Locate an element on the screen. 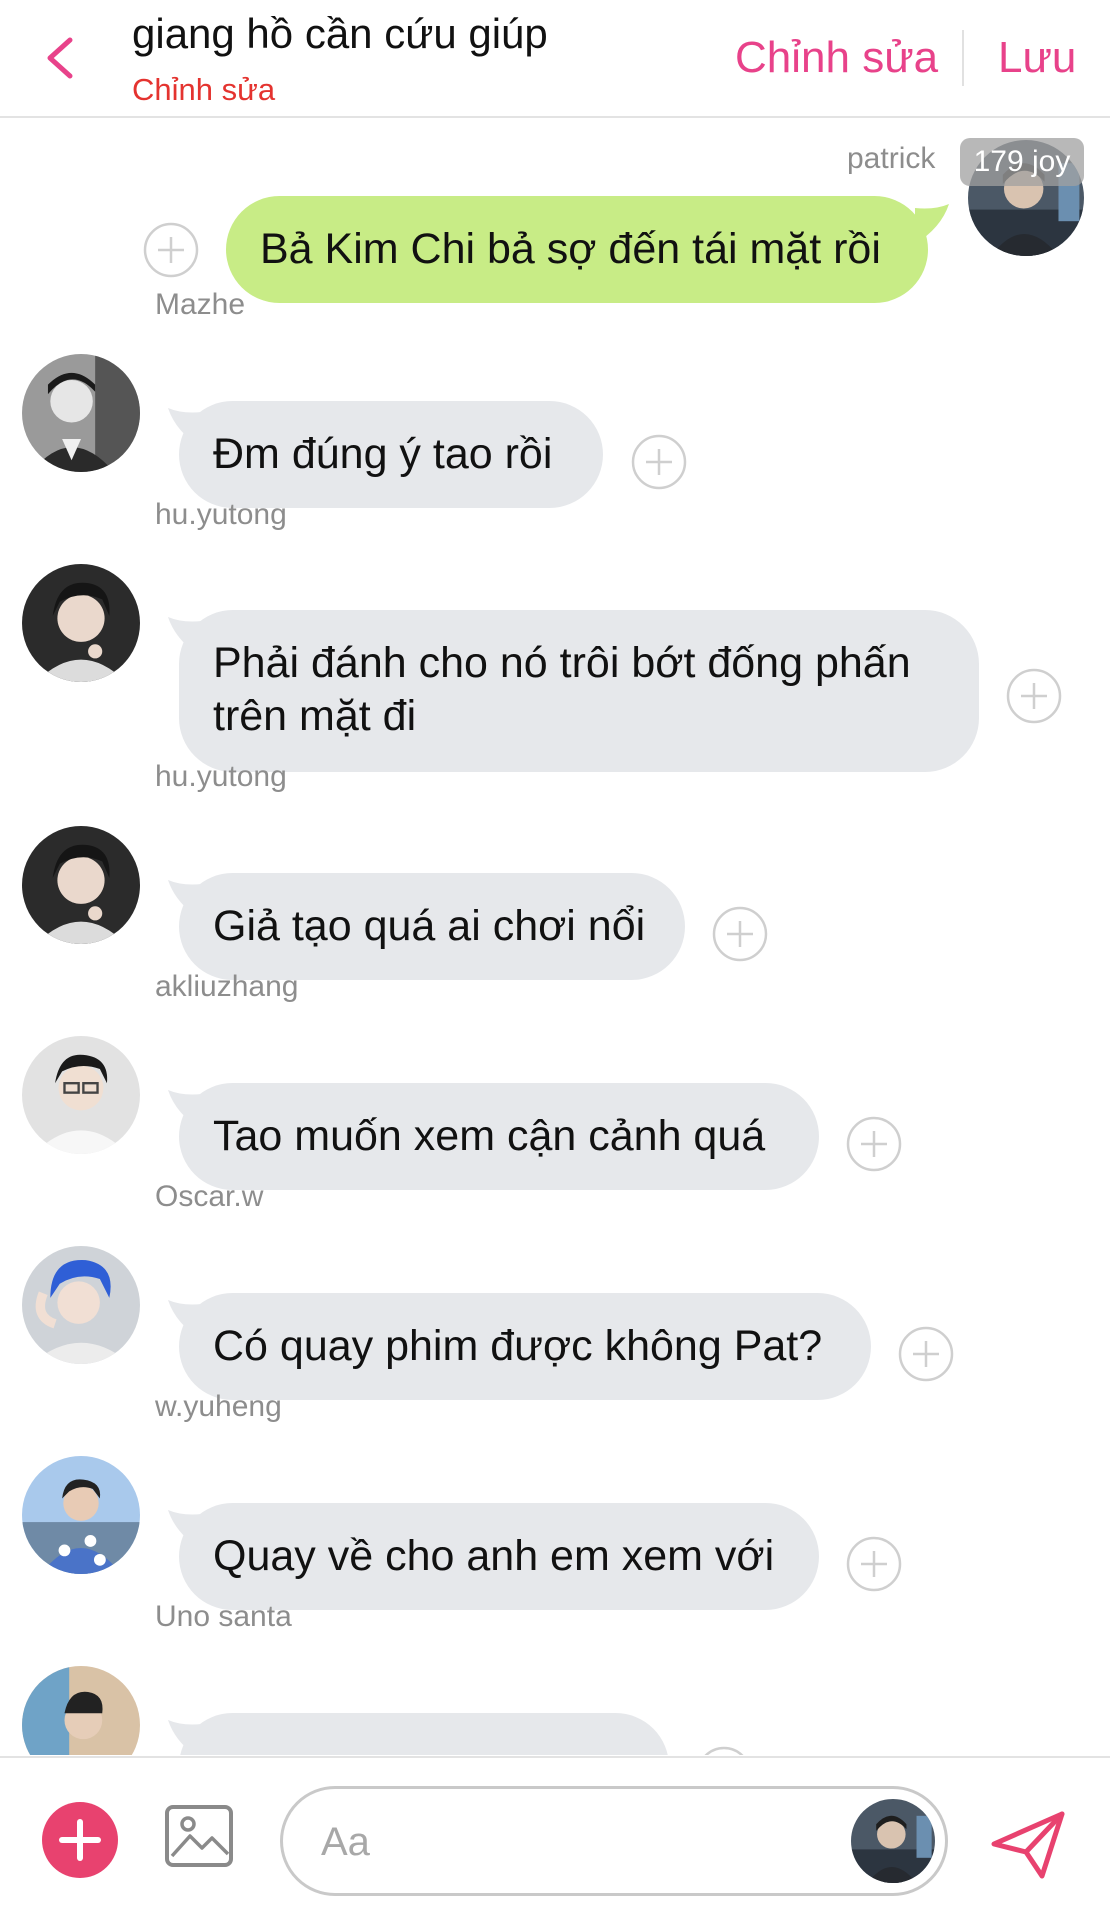  sender-name: Mazhe is located at coordinates (200, 304).